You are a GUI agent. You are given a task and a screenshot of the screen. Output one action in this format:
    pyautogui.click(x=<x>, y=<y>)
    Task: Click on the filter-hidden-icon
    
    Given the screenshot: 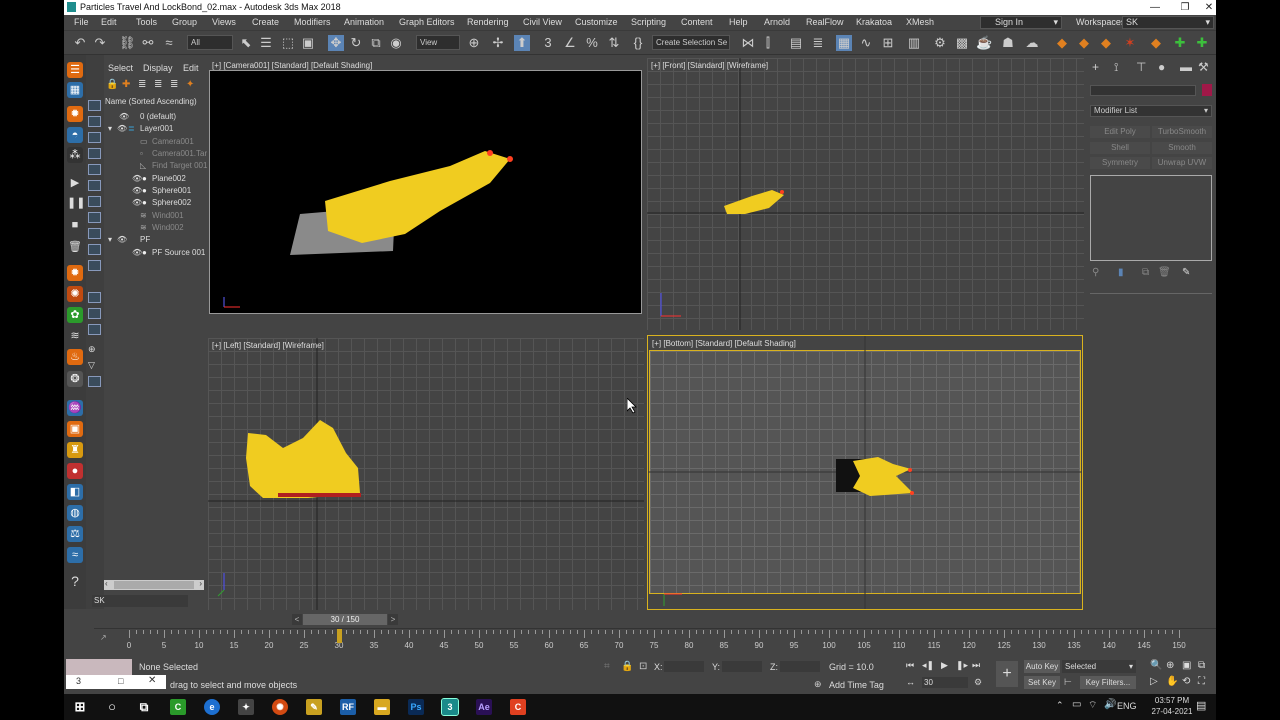 What is the action you would take?
    pyautogui.click(x=94, y=297)
    